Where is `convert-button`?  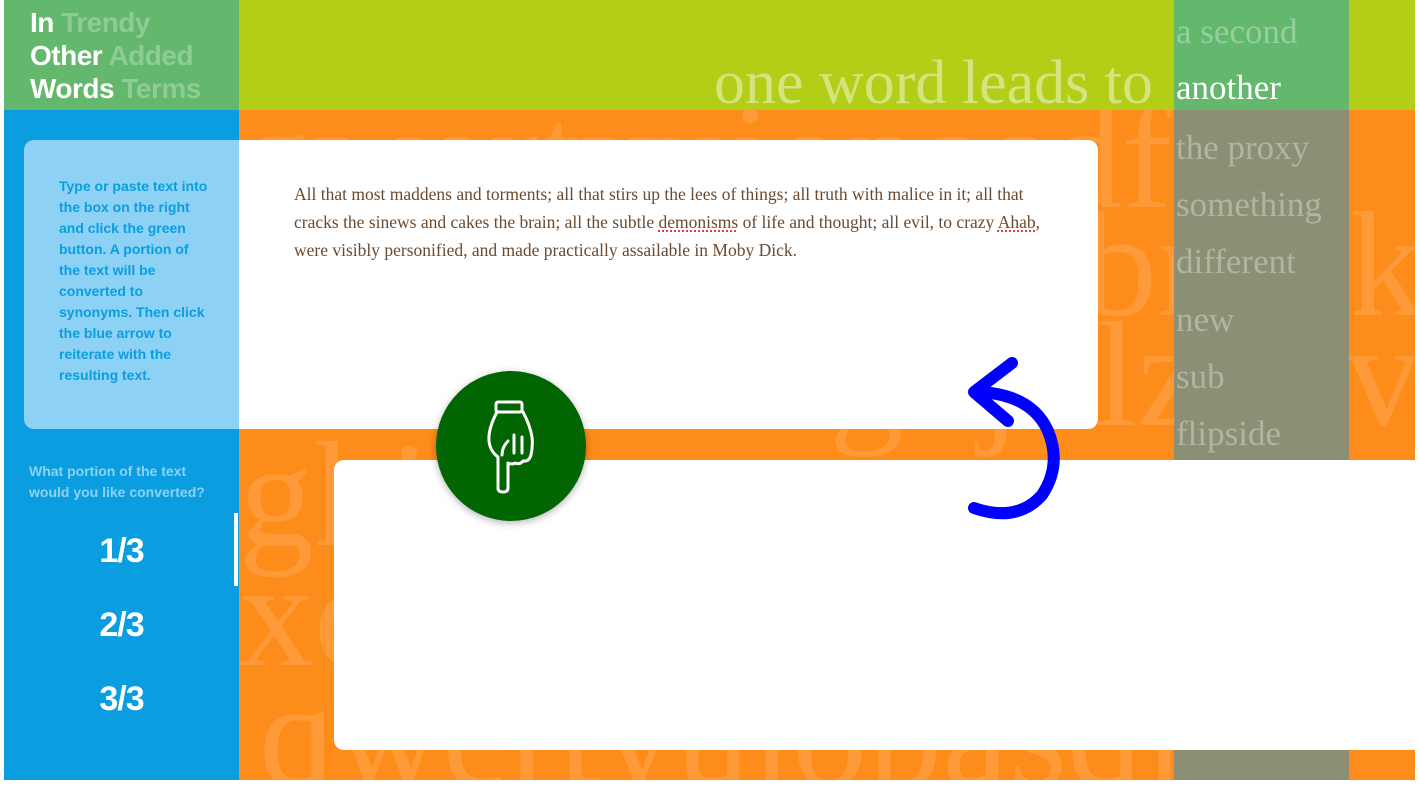 convert-button is located at coordinates (511, 446).